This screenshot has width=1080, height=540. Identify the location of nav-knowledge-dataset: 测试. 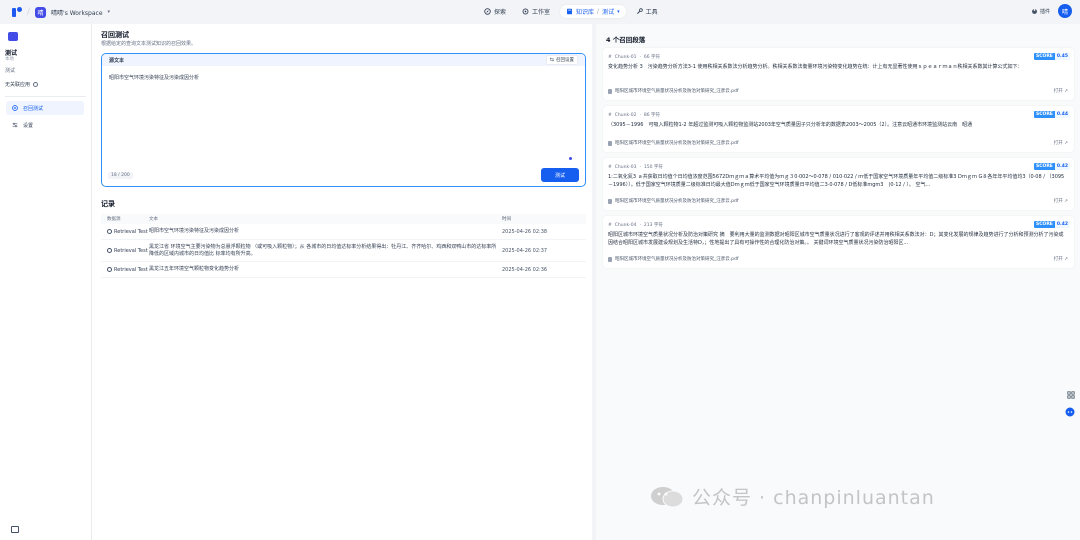
(608, 11).